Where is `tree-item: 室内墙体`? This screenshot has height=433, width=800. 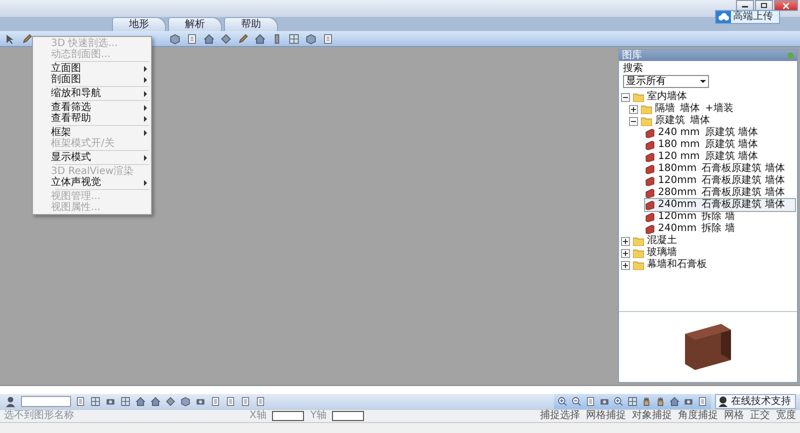 tree-item: 室内墙体 is located at coordinates (708, 97).